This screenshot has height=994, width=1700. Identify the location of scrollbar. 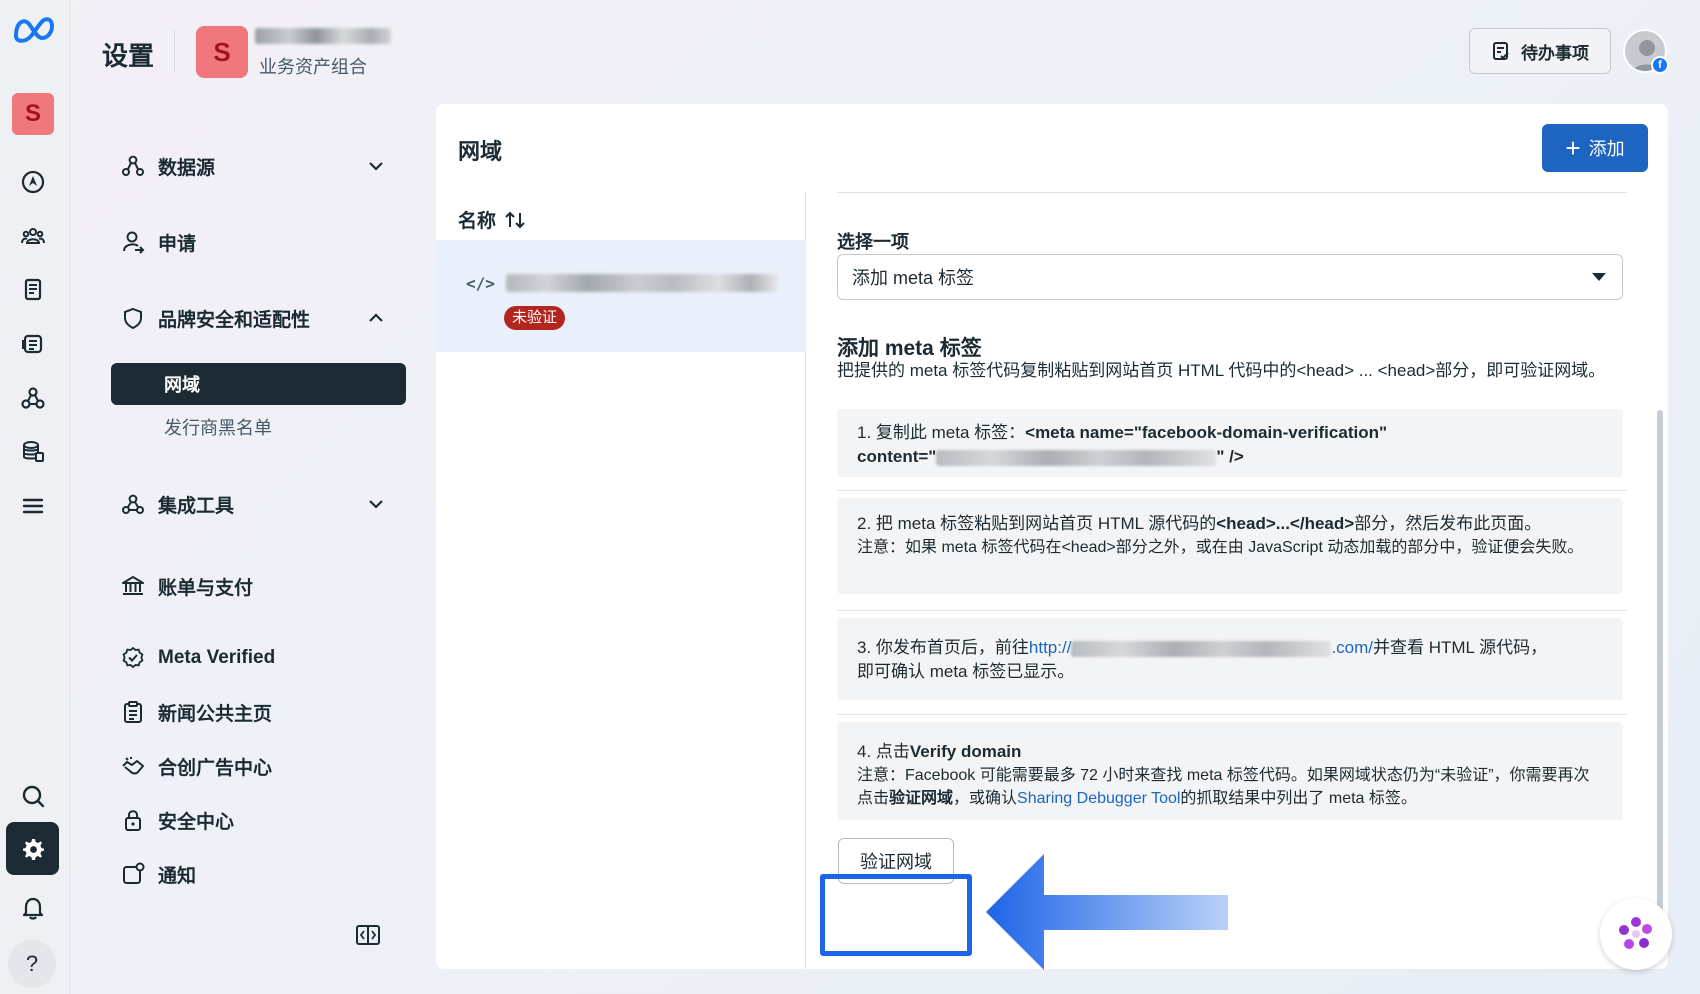
(1660, 670).